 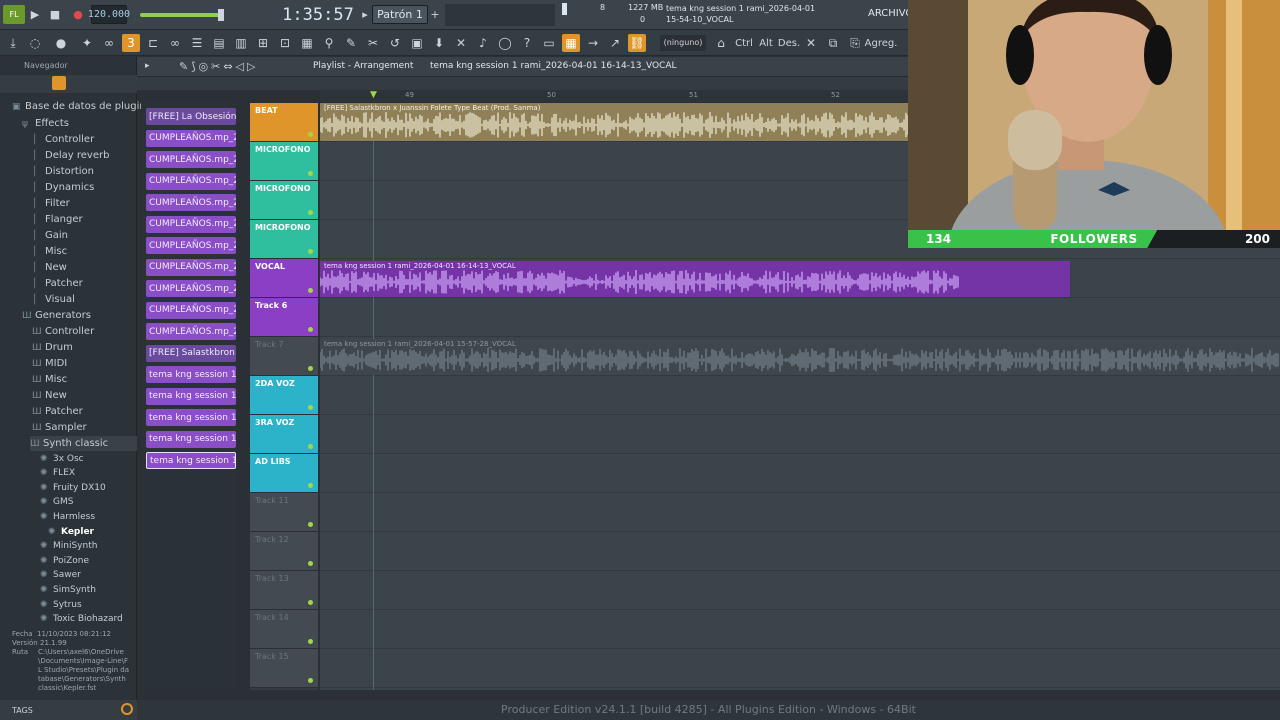 I want to click on plugin-icon: ⊡, so click(x=285, y=43).